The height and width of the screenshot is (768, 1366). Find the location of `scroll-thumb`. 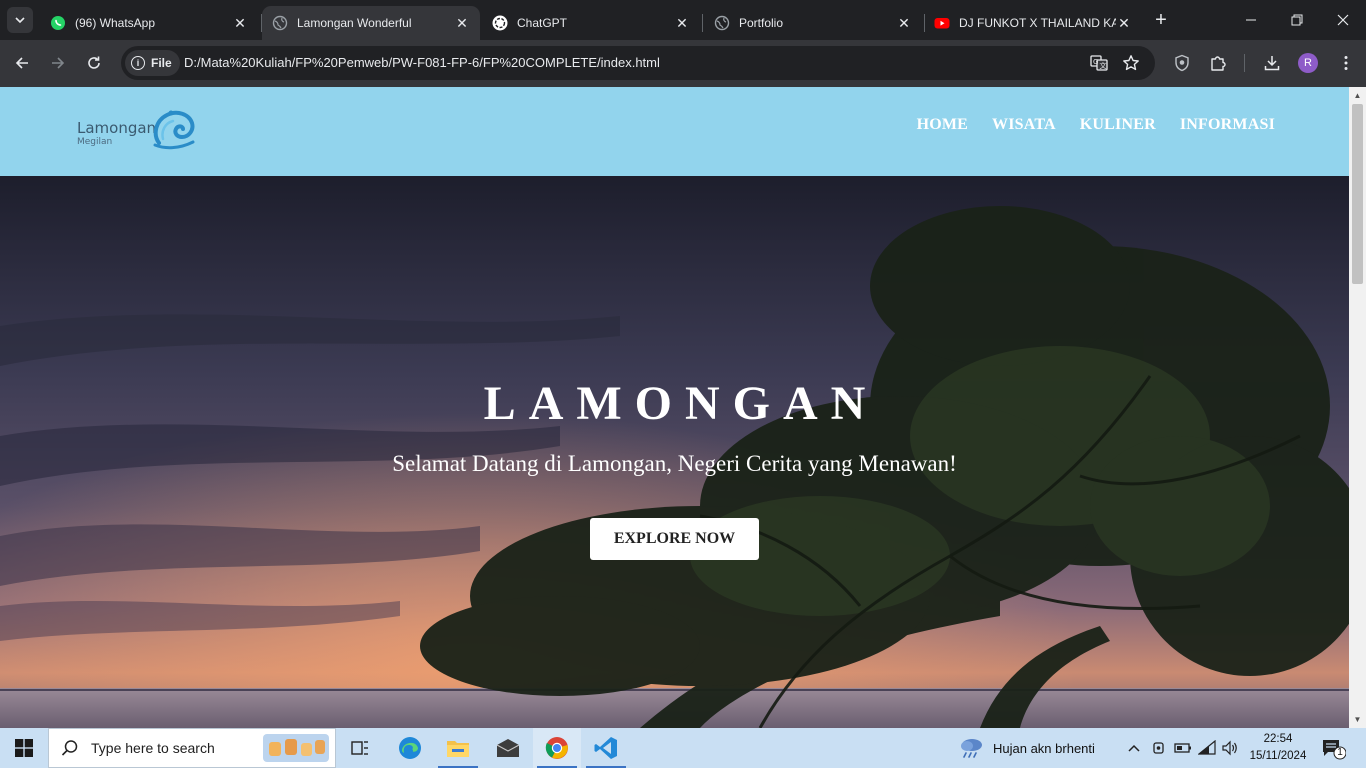

scroll-thumb is located at coordinates (1357, 194).